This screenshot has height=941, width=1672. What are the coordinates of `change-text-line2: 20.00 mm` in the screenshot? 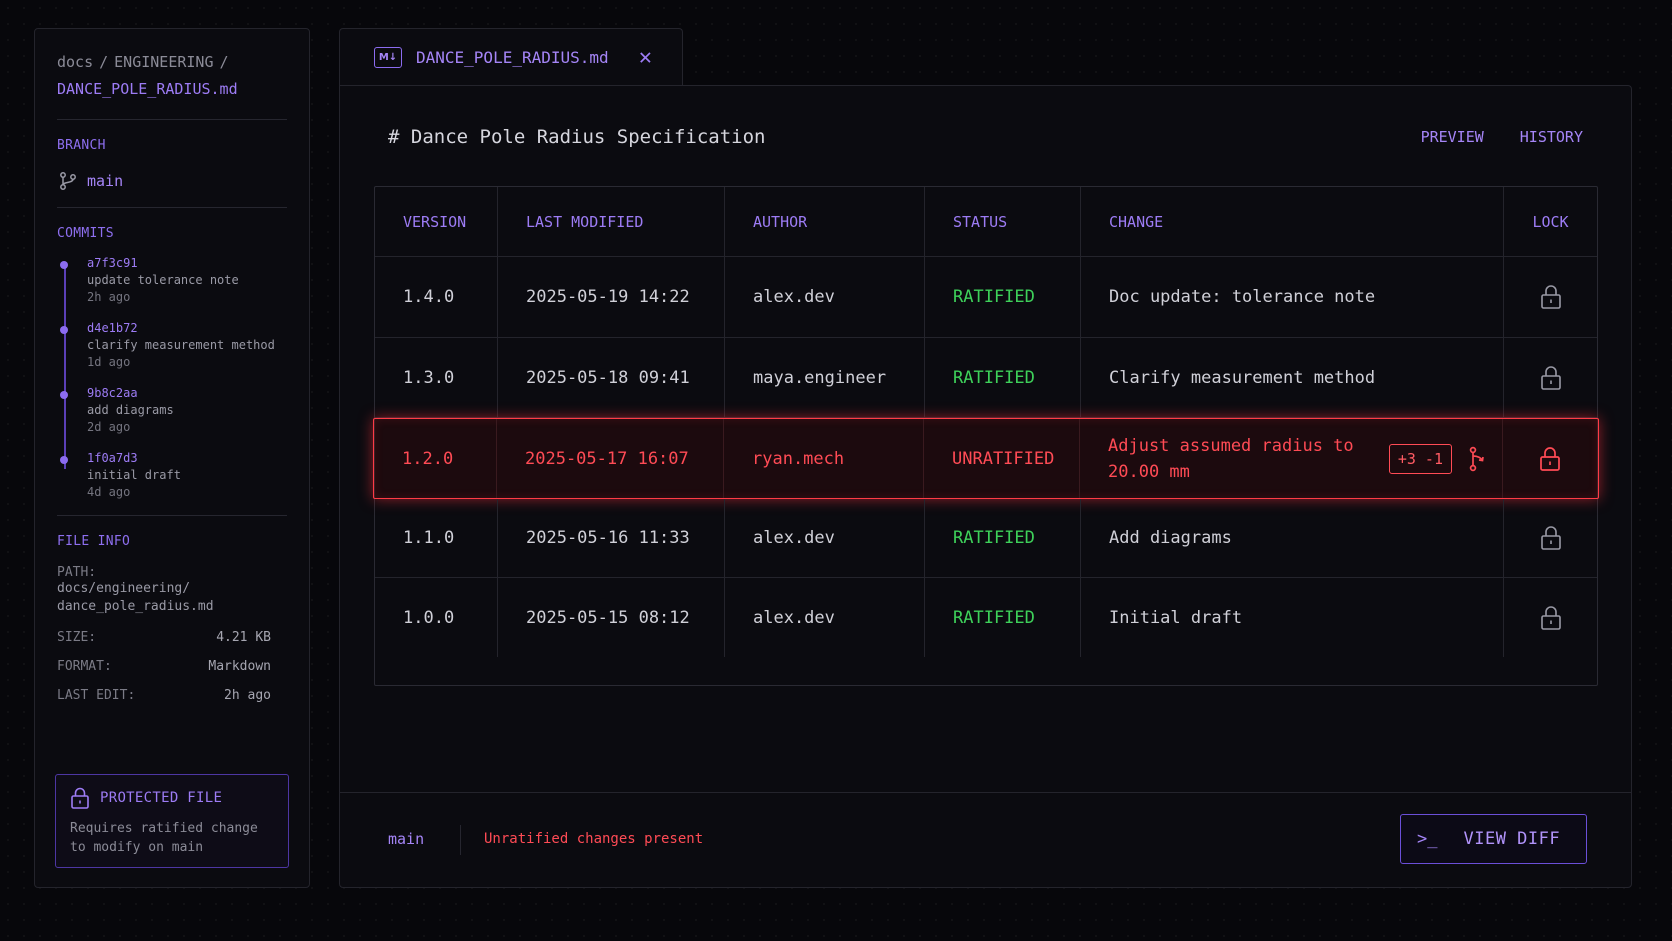 It's located at (1149, 471).